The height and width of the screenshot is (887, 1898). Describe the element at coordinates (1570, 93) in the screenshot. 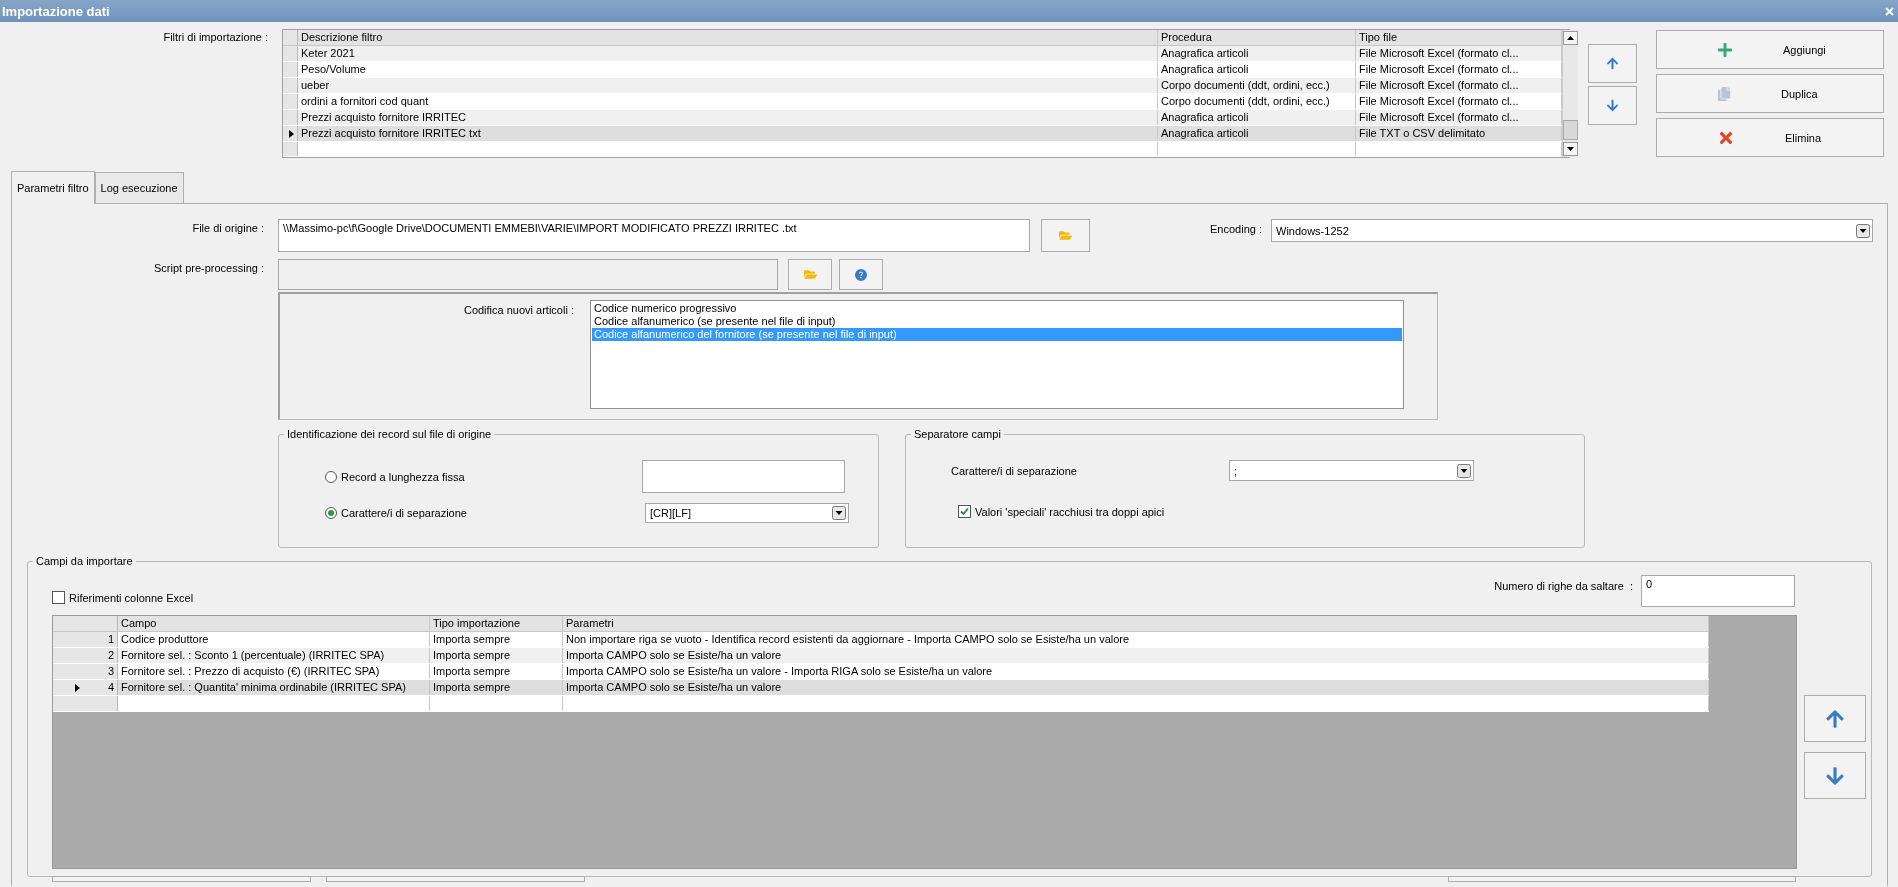

I see `vertical-scrollbar` at that location.